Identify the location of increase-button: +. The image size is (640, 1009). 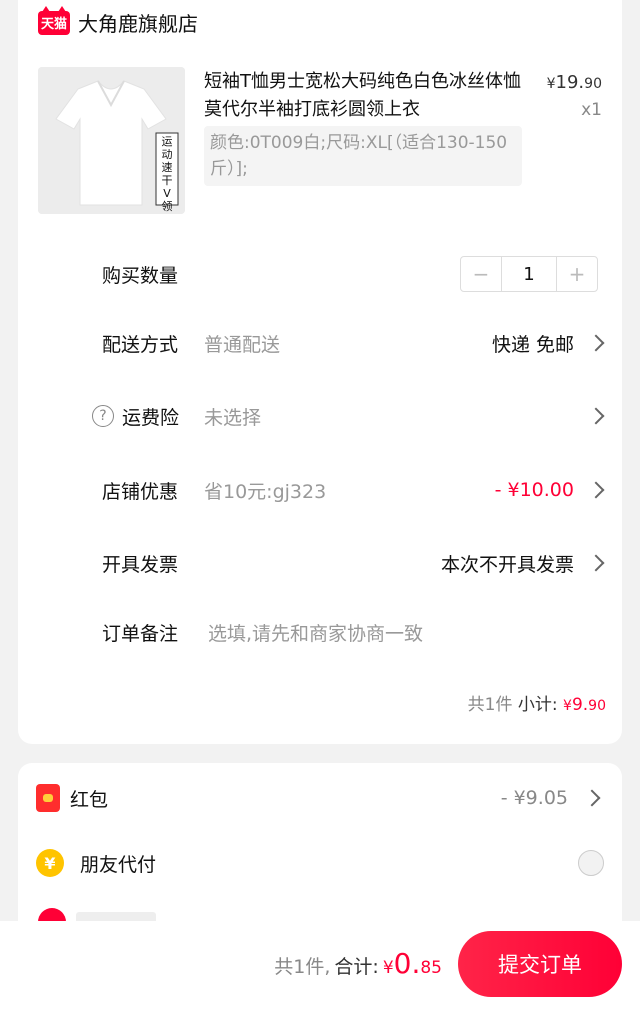
(577, 274).